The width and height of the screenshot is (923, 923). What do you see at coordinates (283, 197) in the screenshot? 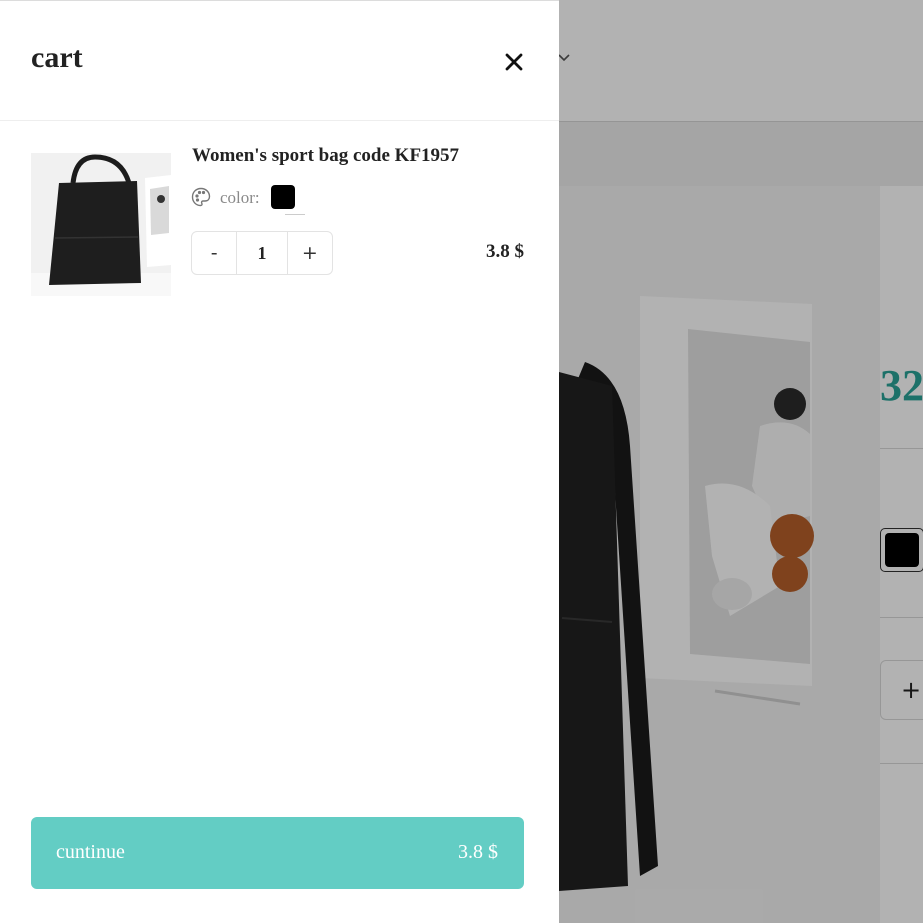
I see `selected-color-swatch` at bounding box center [283, 197].